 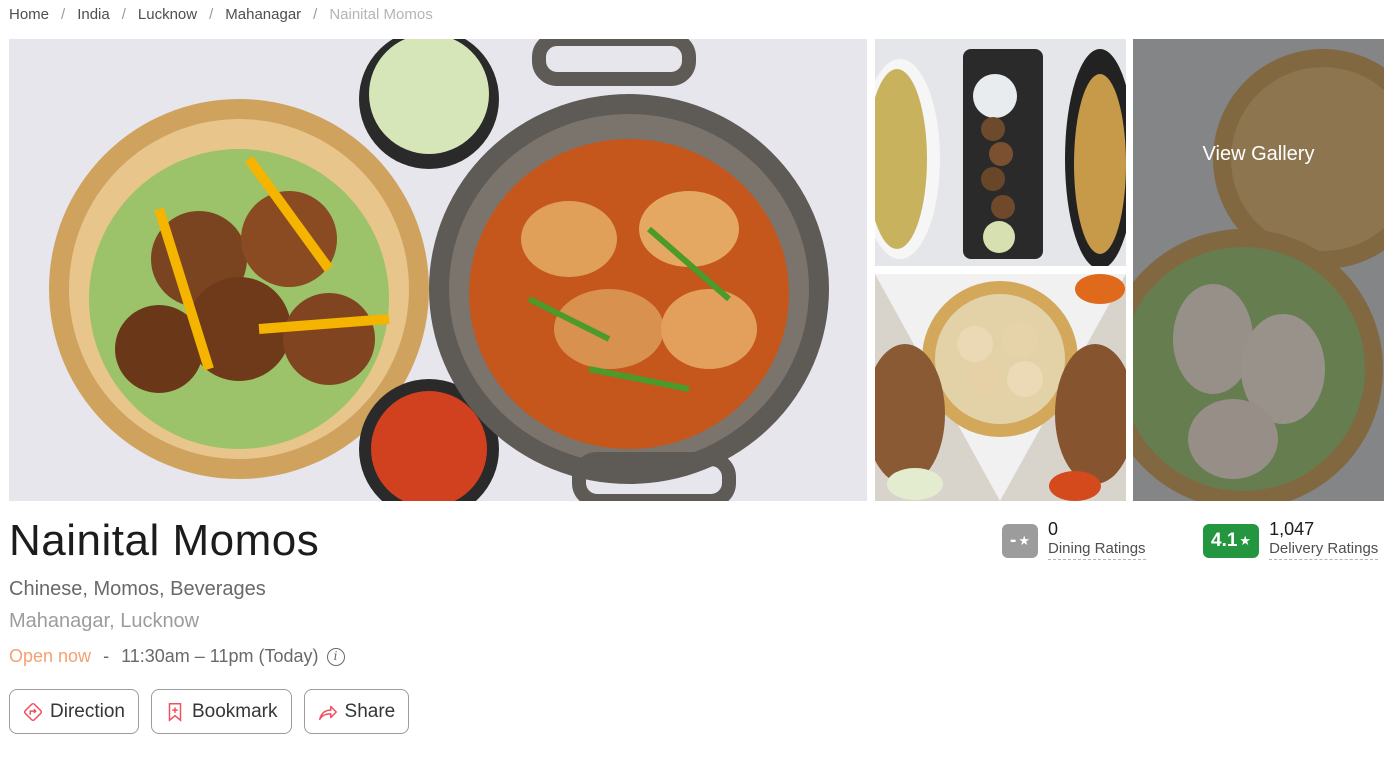 I want to click on delivery-rating-badge: 4.1 ★, so click(x=1231, y=541).